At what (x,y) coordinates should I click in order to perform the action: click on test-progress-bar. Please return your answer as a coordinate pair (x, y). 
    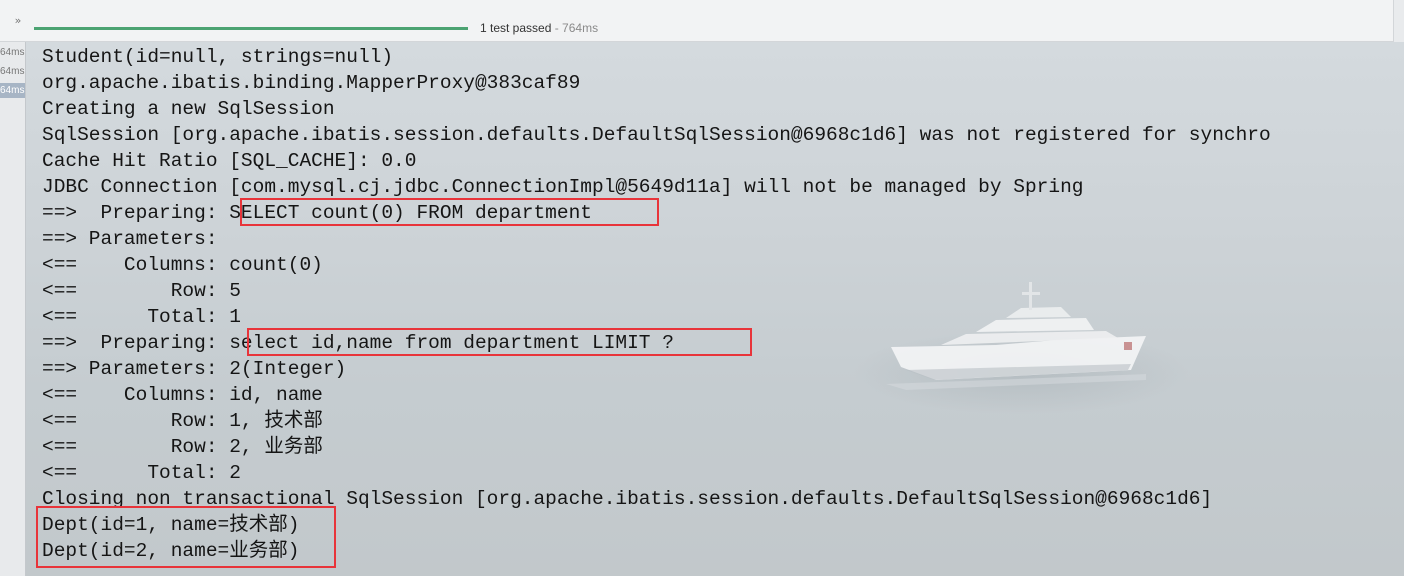
    Looking at the image, I should click on (251, 28).